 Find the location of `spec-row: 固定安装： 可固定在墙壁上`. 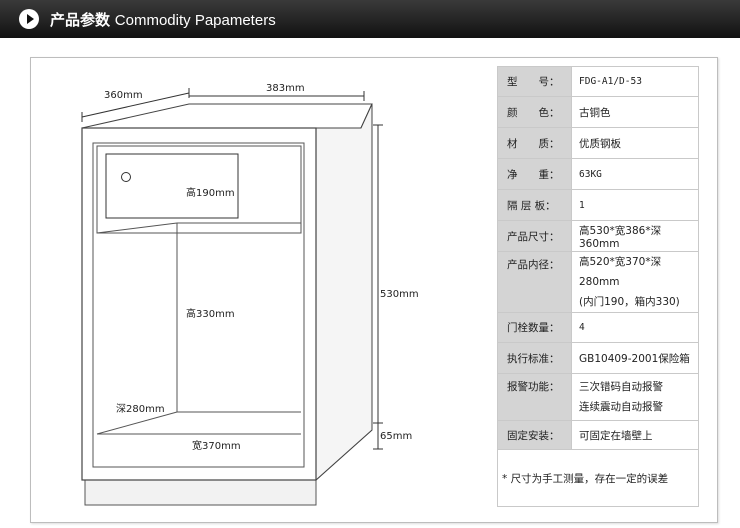

spec-row: 固定安装： 可固定在墙壁上 is located at coordinates (598, 435).